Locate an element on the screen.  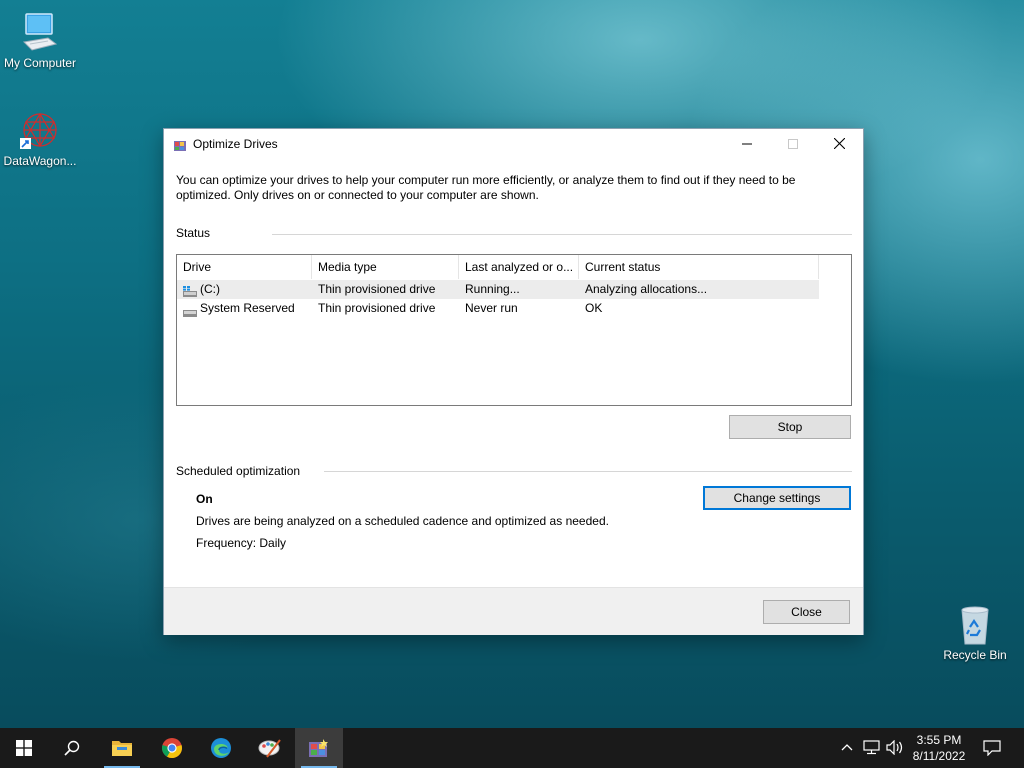
column-header-media-type: Media type is located at coordinates (385, 267).